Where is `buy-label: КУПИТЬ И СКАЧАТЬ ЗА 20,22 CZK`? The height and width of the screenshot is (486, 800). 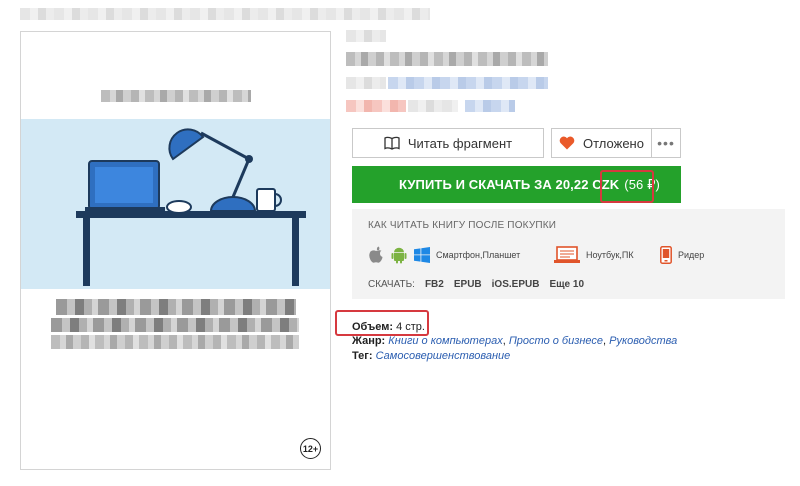
buy-label: КУПИТЬ И СКАЧАТЬ ЗА 20,22 CZK is located at coordinates (509, 184).